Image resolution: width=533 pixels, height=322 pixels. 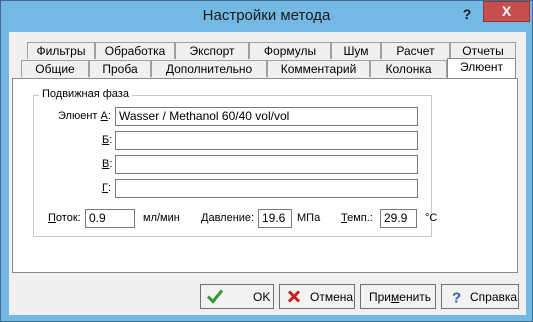 I want to click on pressure-field: 19.6, so click(x=275, y=218).